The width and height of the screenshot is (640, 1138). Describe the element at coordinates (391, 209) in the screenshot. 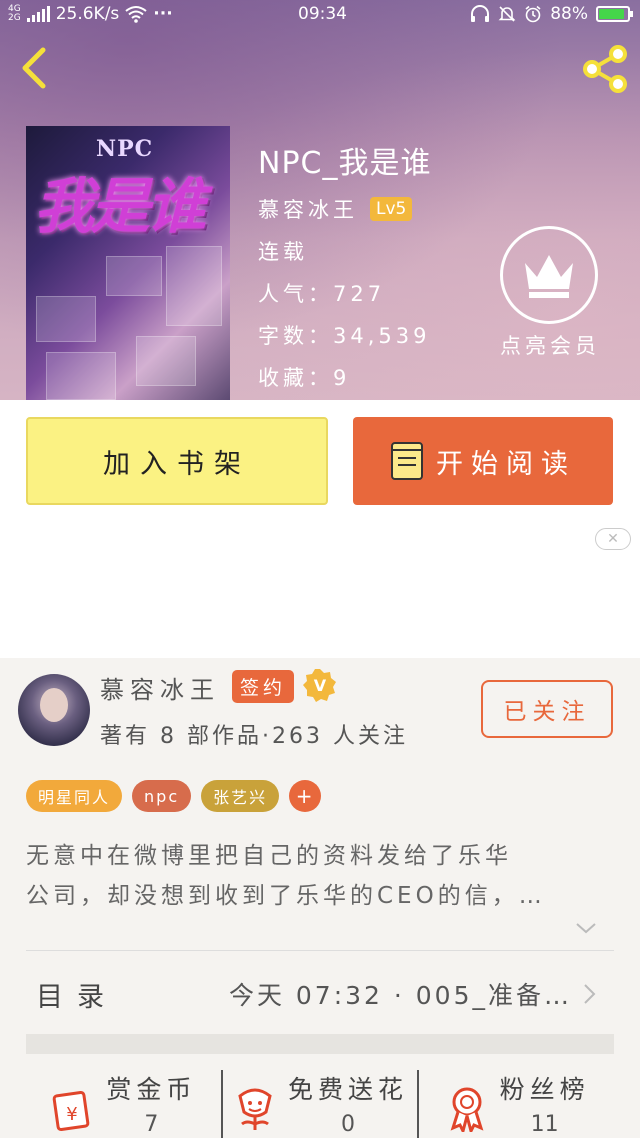

I see `level-badge: Lv5` at that location.